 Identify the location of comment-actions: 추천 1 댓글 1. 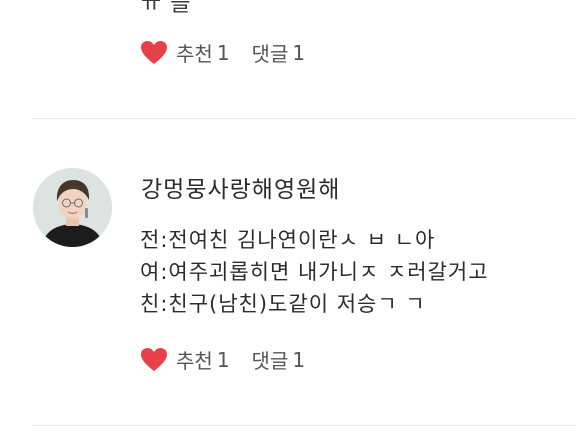
(222, 359).